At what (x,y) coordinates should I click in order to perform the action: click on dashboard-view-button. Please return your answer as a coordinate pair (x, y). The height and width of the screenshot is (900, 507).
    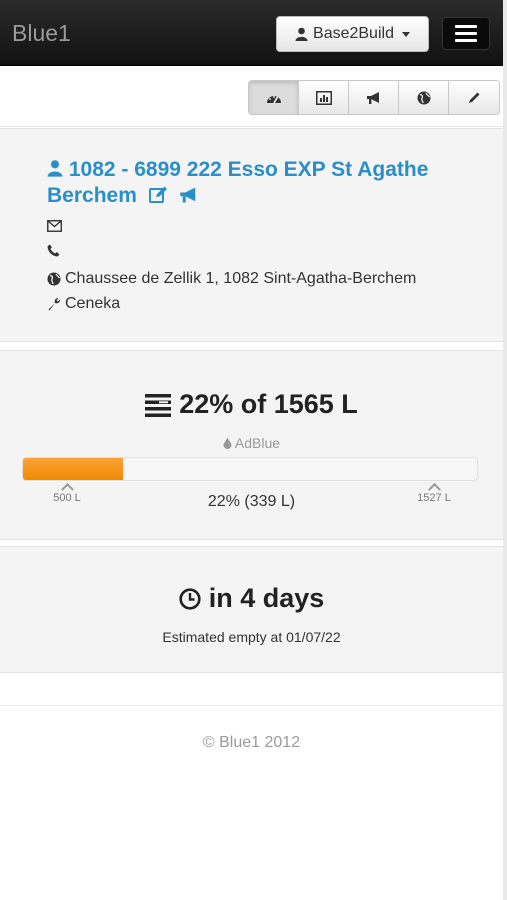
    Looking at the image, I should click on (274, 97).